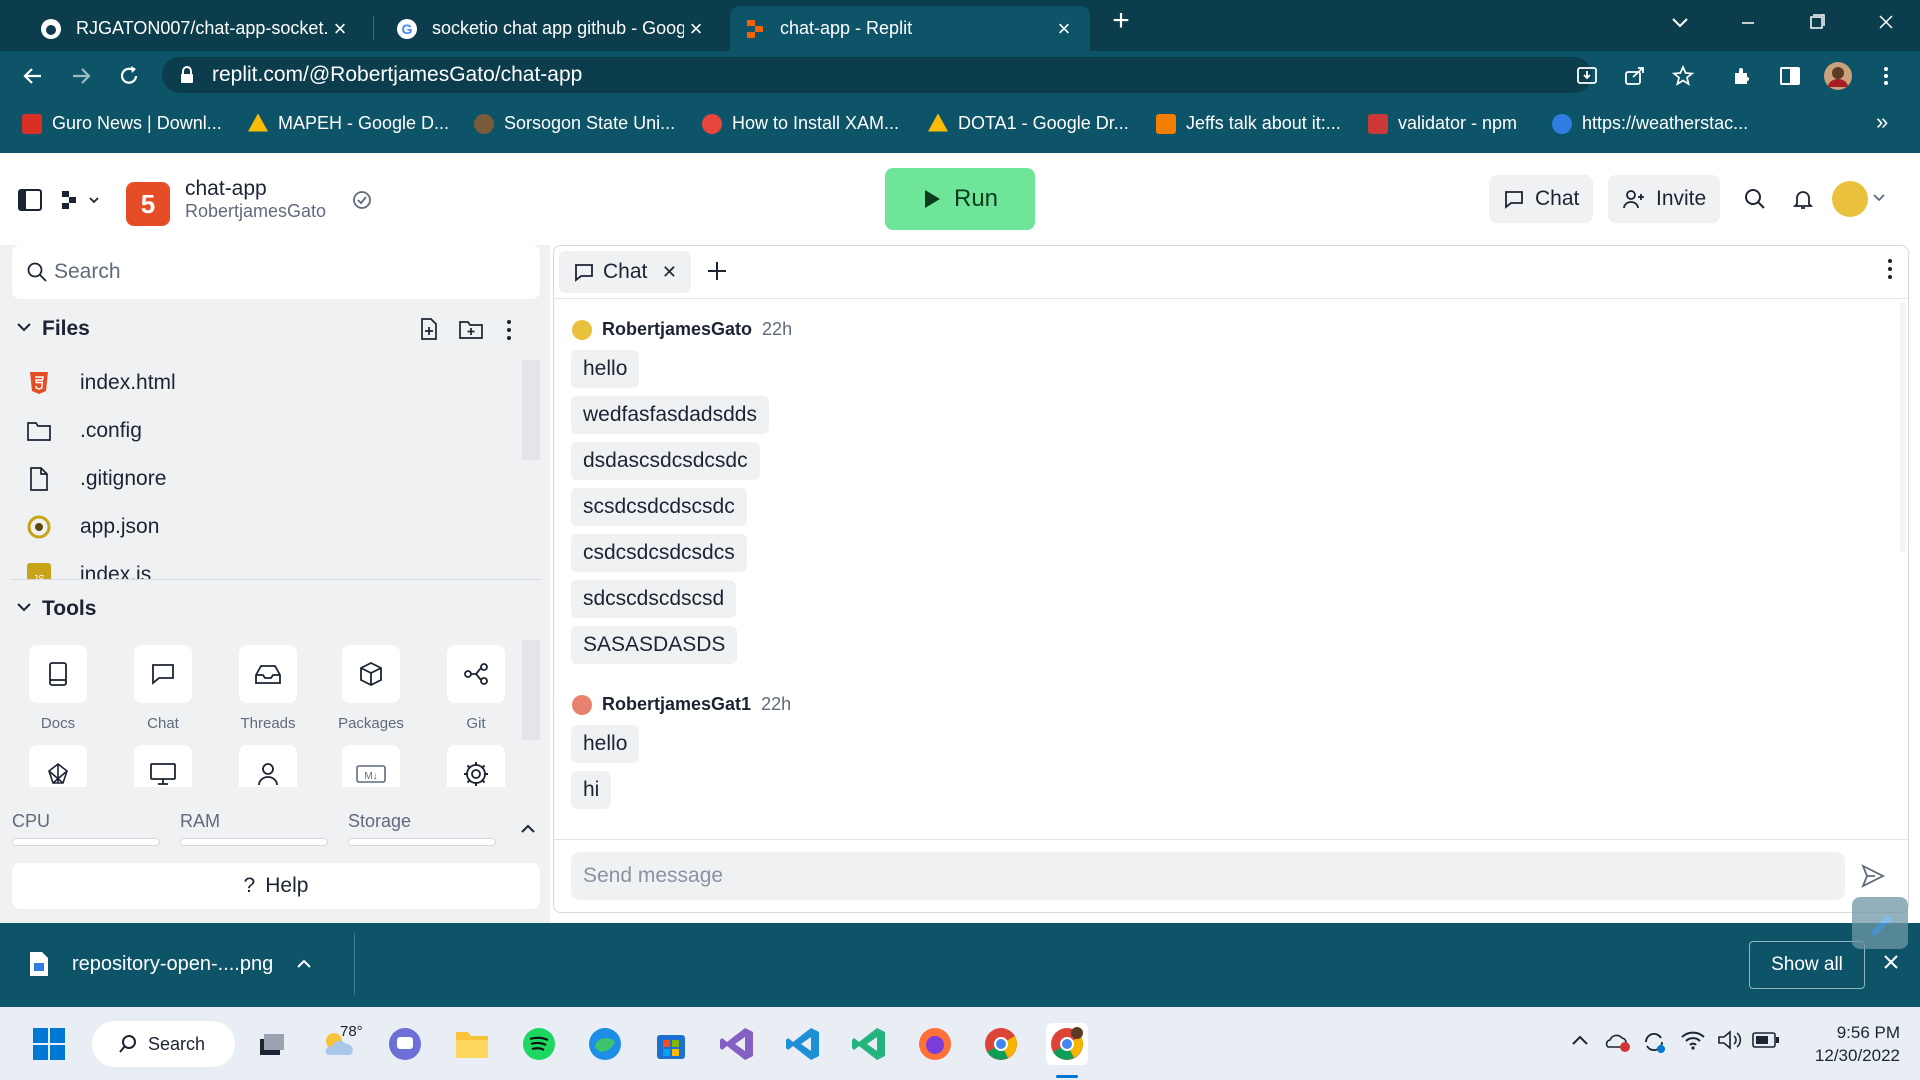  Describe the element at coordinates (476, 766) in the screenshot. I see `tool-settings` at that location.